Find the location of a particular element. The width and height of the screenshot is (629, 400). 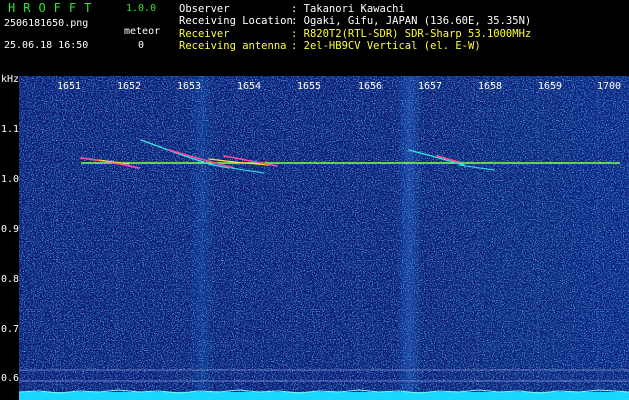

y-tick-label: 0.7 is located at coordinates (10, 329).